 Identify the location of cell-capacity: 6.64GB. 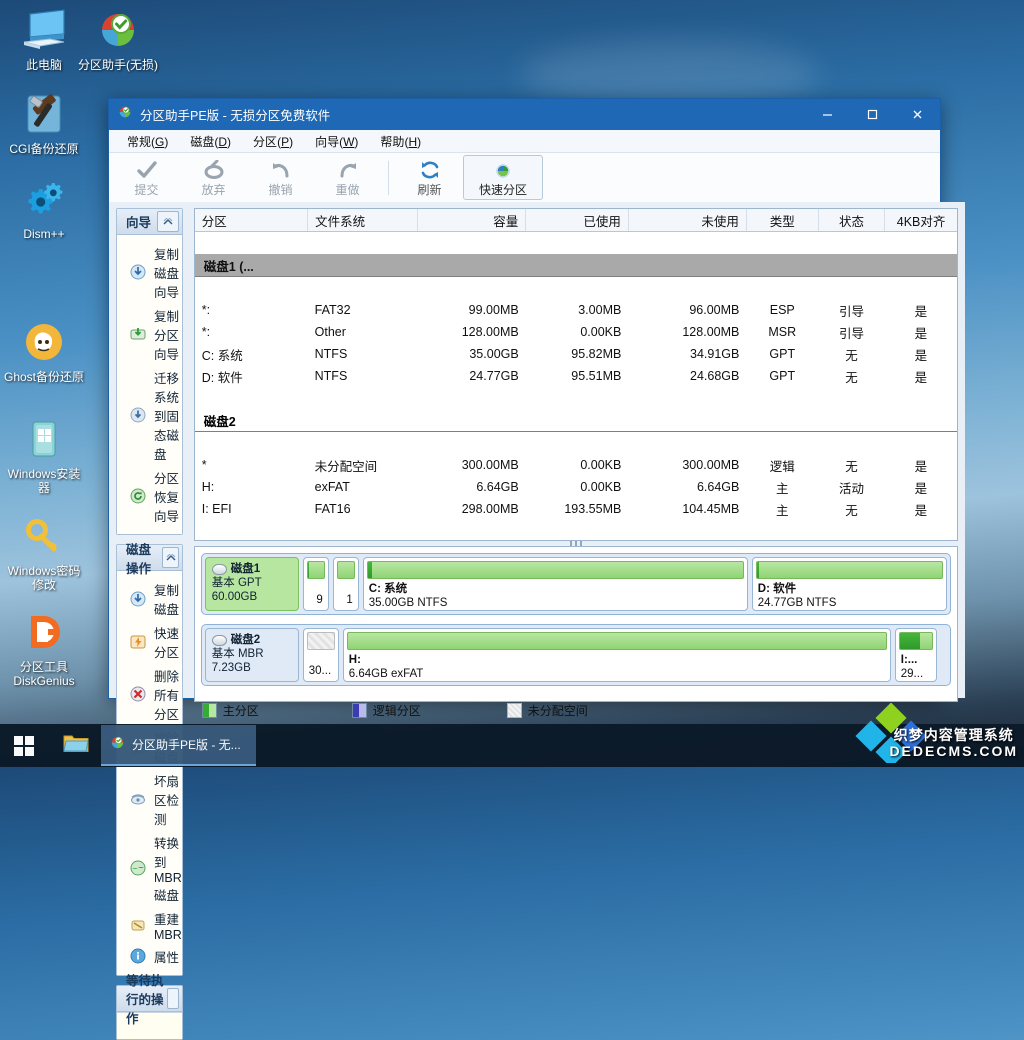
(497, 487).